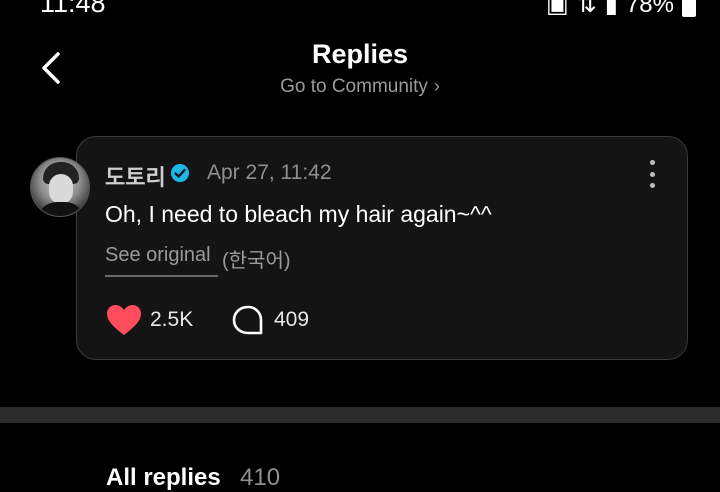 This screenshot has height=492, width=720. I want to click on more-options-icon, so click(652, 174).